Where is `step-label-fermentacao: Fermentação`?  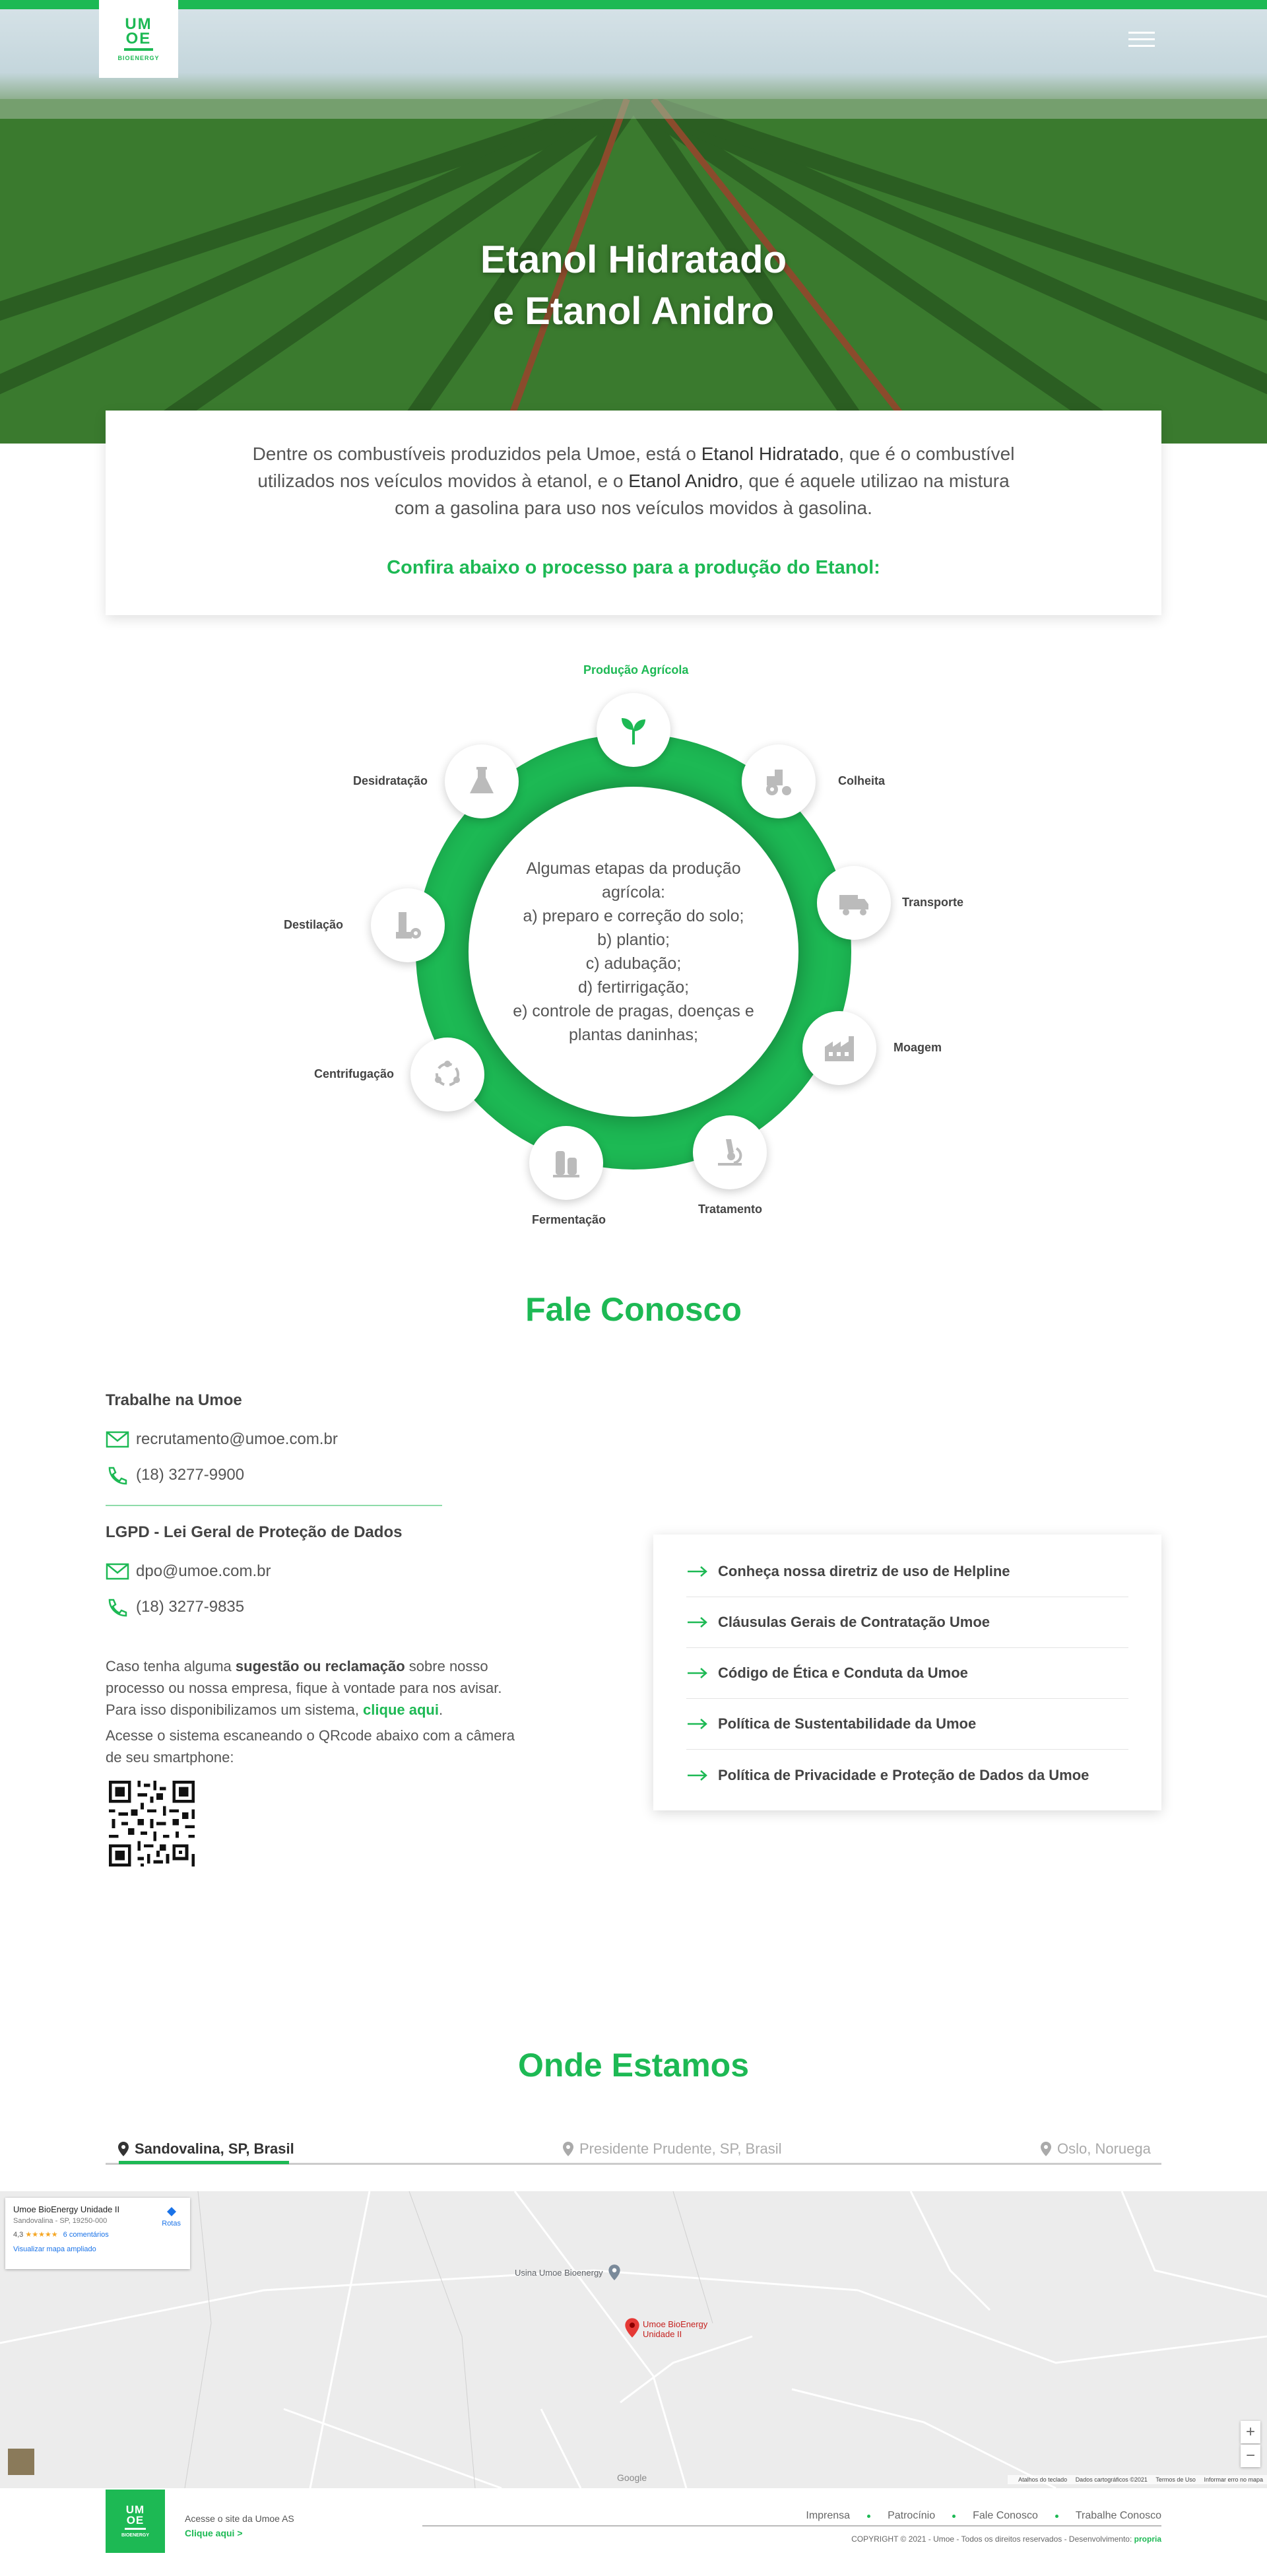
step-label-fermentacao: Fermentação is located at coordinates (569, 1219).